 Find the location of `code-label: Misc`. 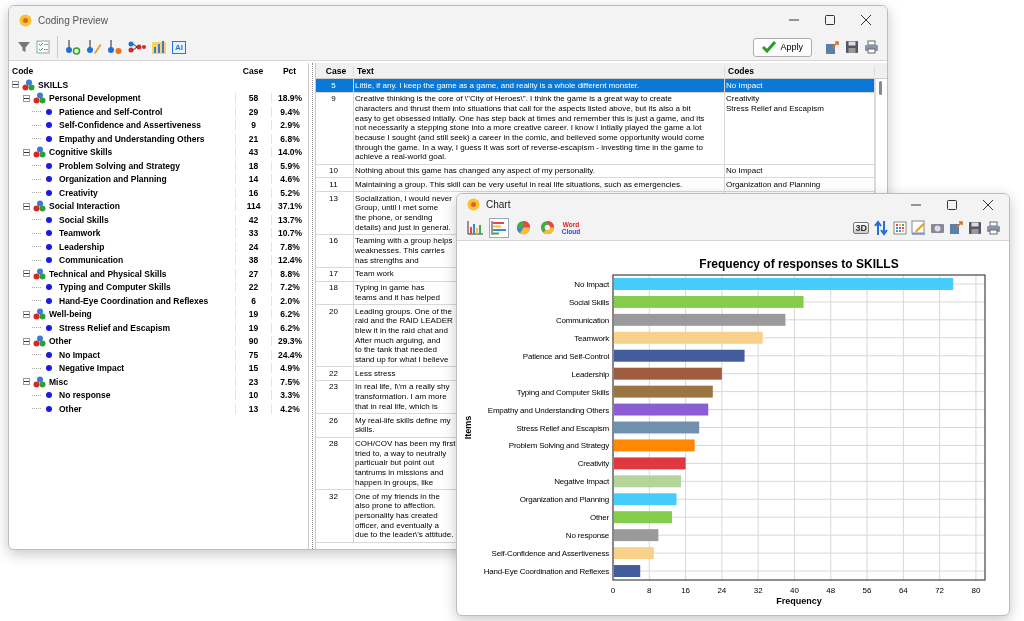

code-label: Misc is located at coordinates (58, 381).